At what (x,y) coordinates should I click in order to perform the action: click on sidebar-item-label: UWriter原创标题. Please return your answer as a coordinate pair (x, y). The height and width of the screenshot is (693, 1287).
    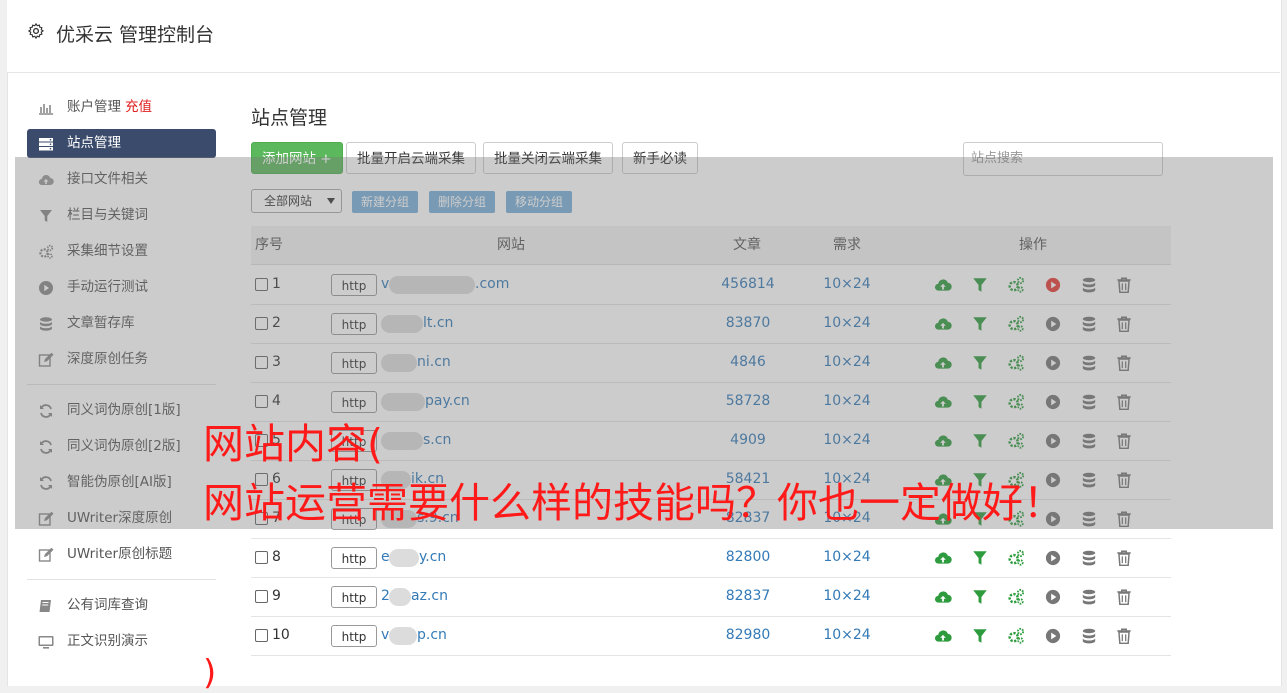
    Looking at the image, I should click on (120, 554).